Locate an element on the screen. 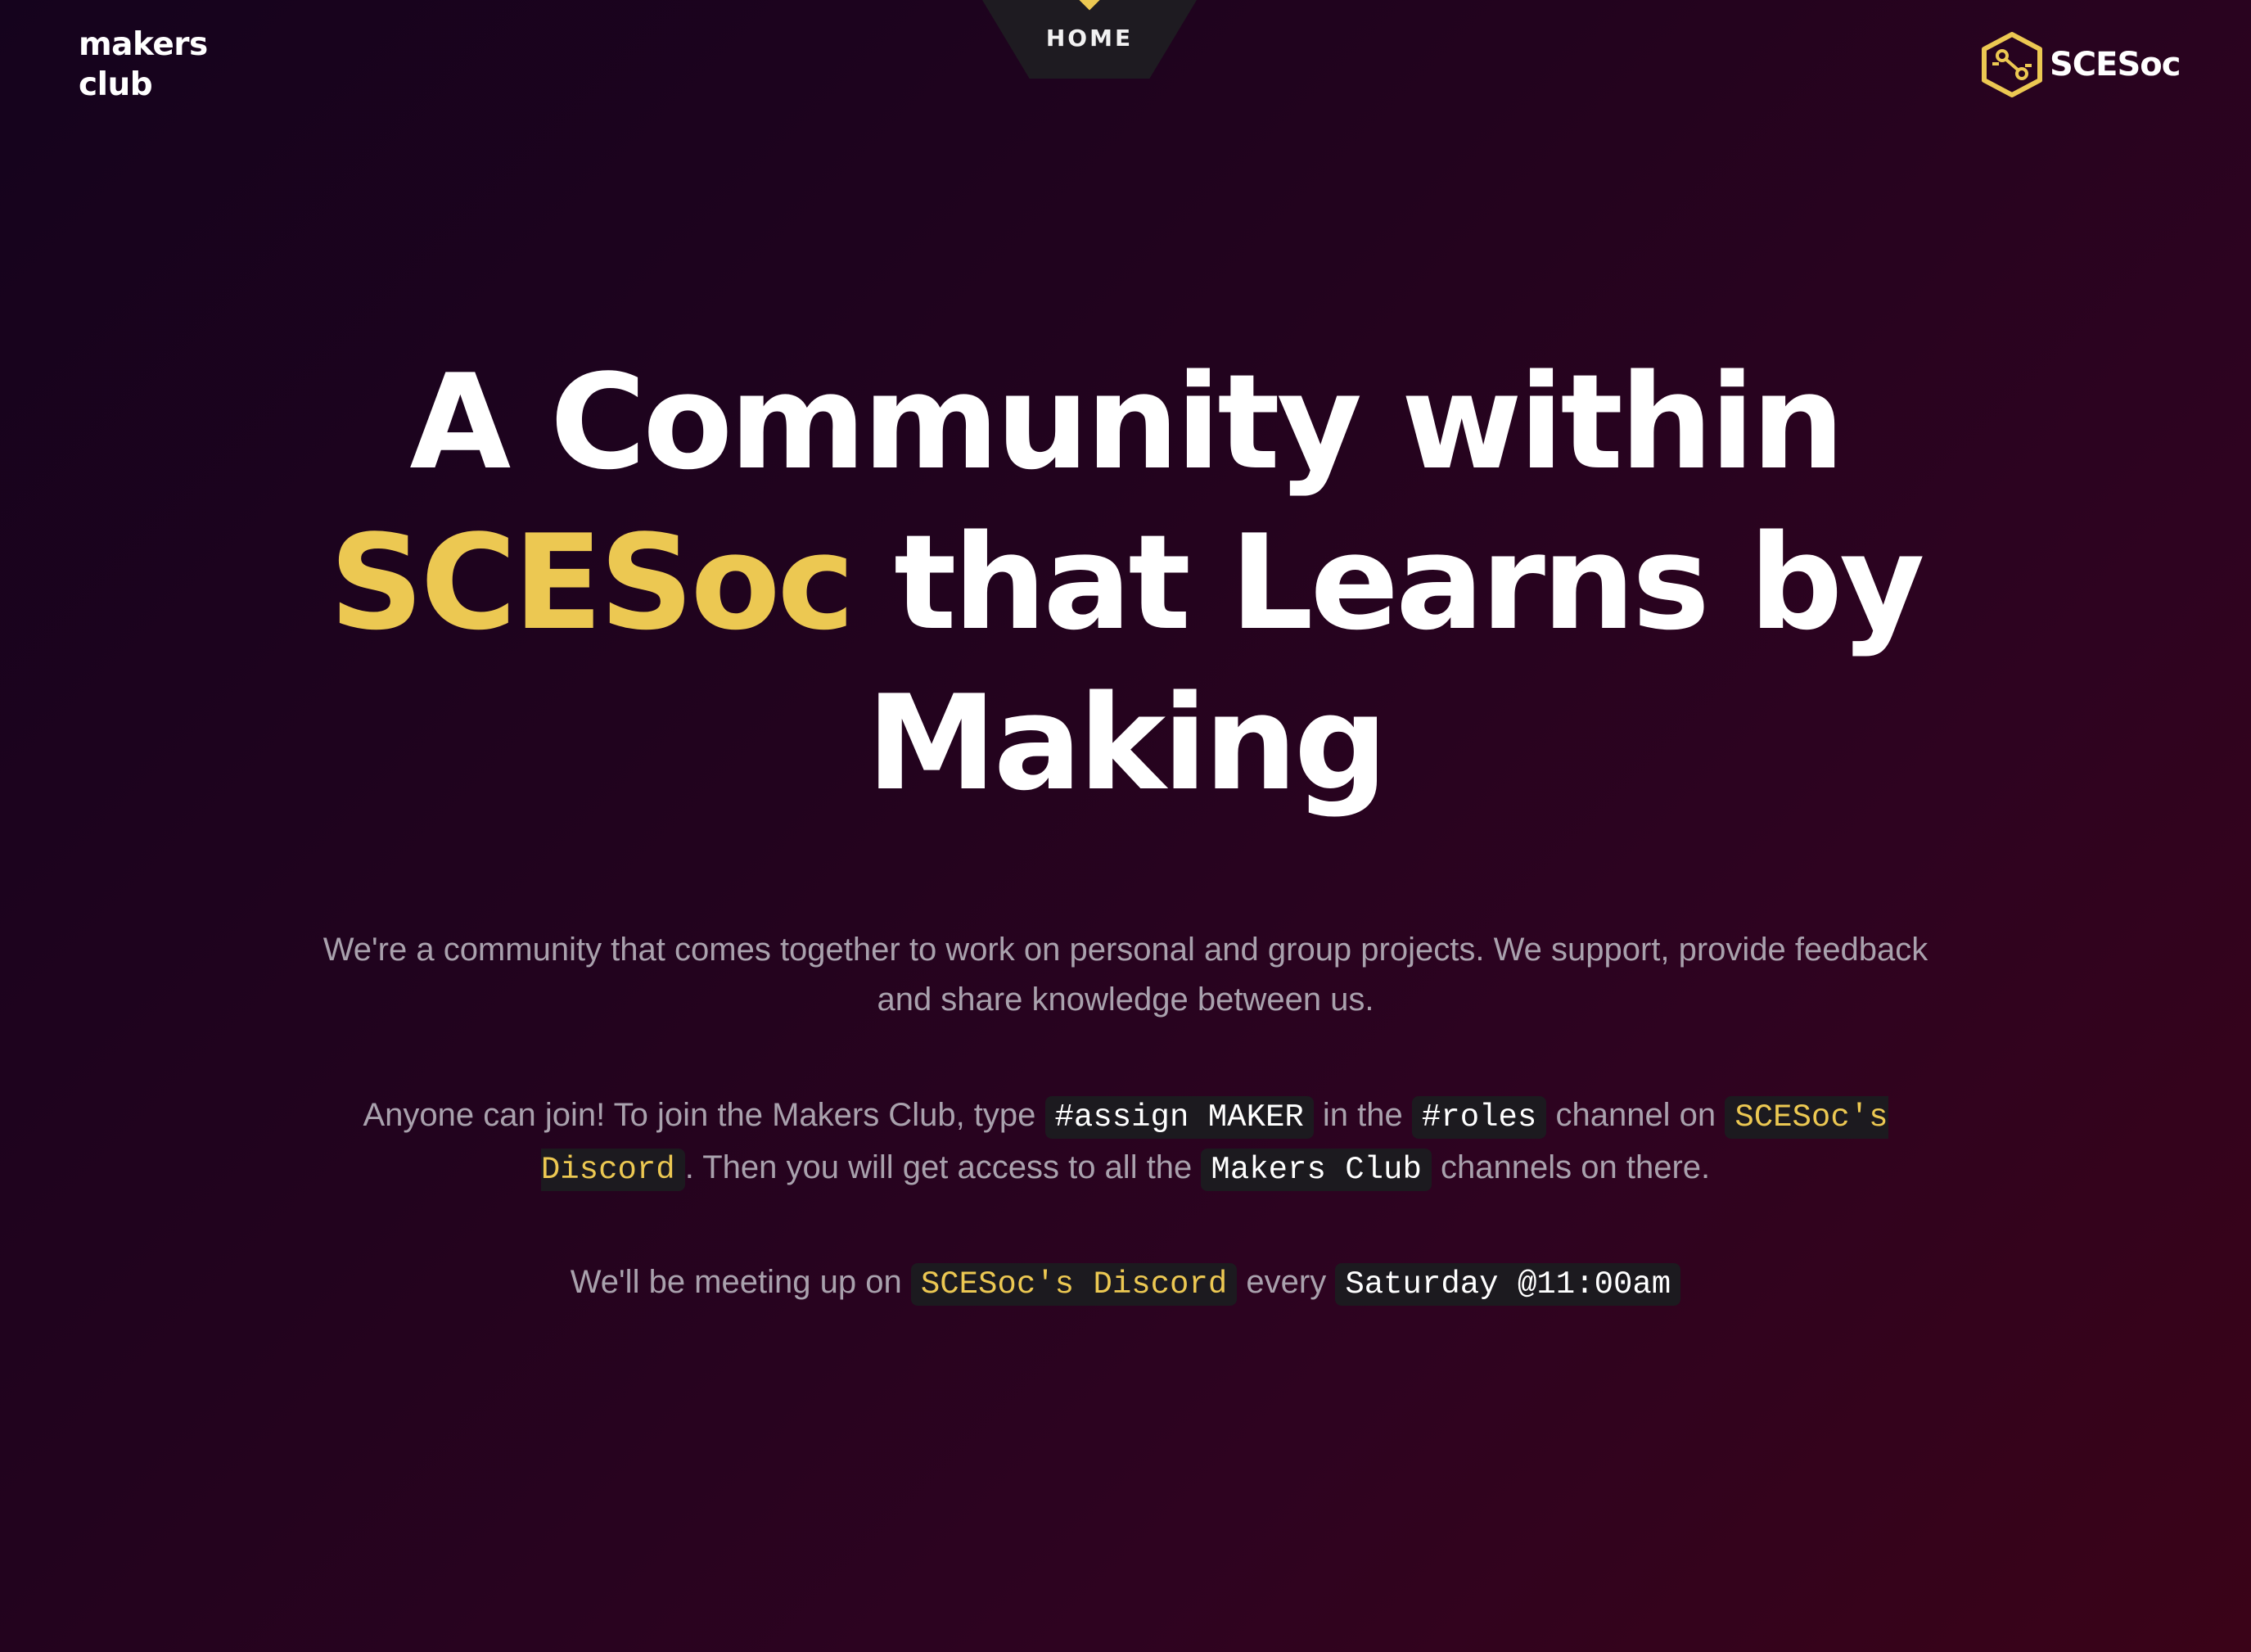  join-text-2: in the is located at coordinates (1362, 1115).